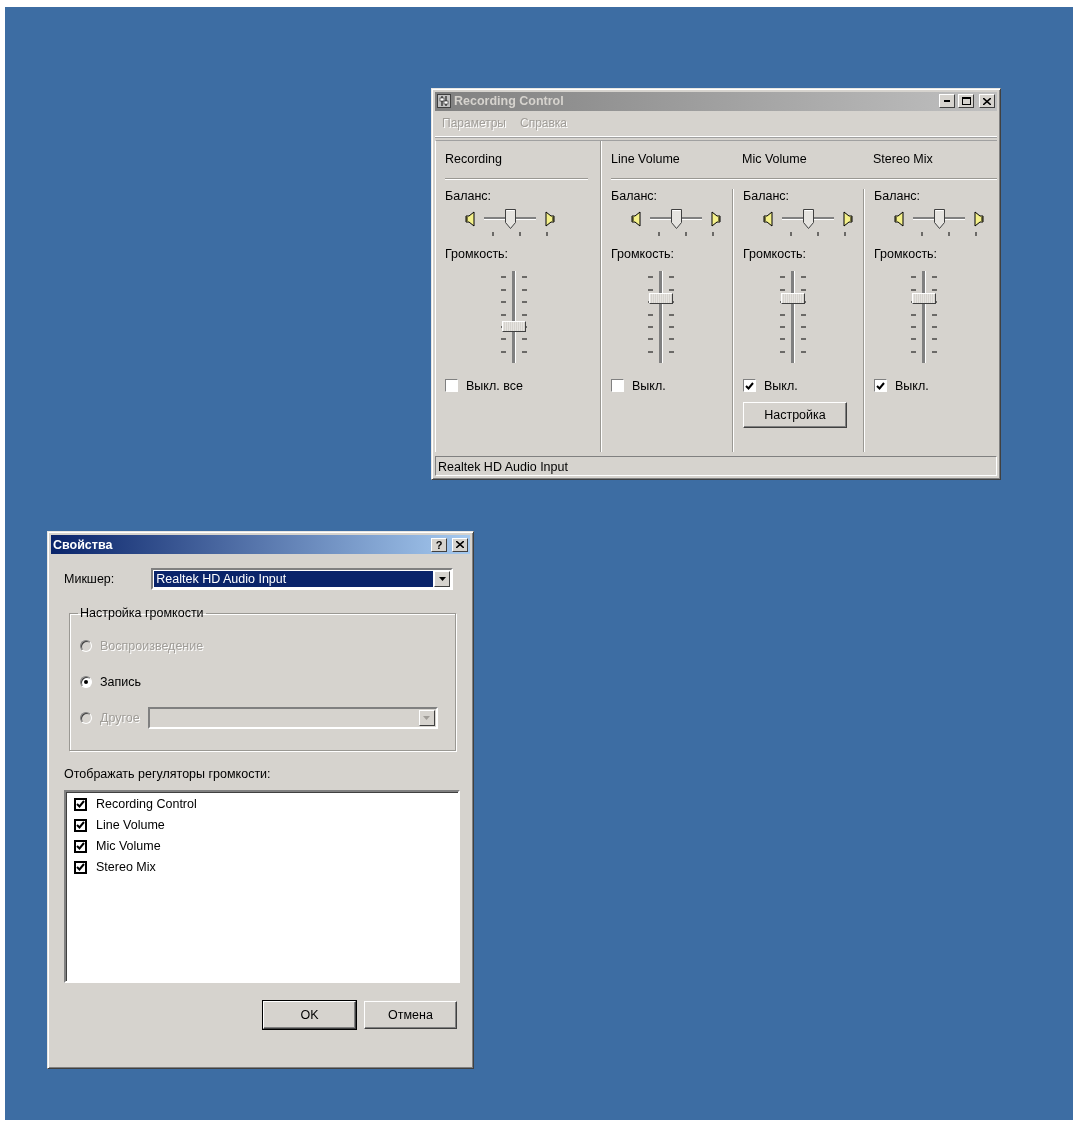 The height and width of the screenshot is (1122, 1076). I want to click on group-title: Настройка громкости, so click(142, 613).